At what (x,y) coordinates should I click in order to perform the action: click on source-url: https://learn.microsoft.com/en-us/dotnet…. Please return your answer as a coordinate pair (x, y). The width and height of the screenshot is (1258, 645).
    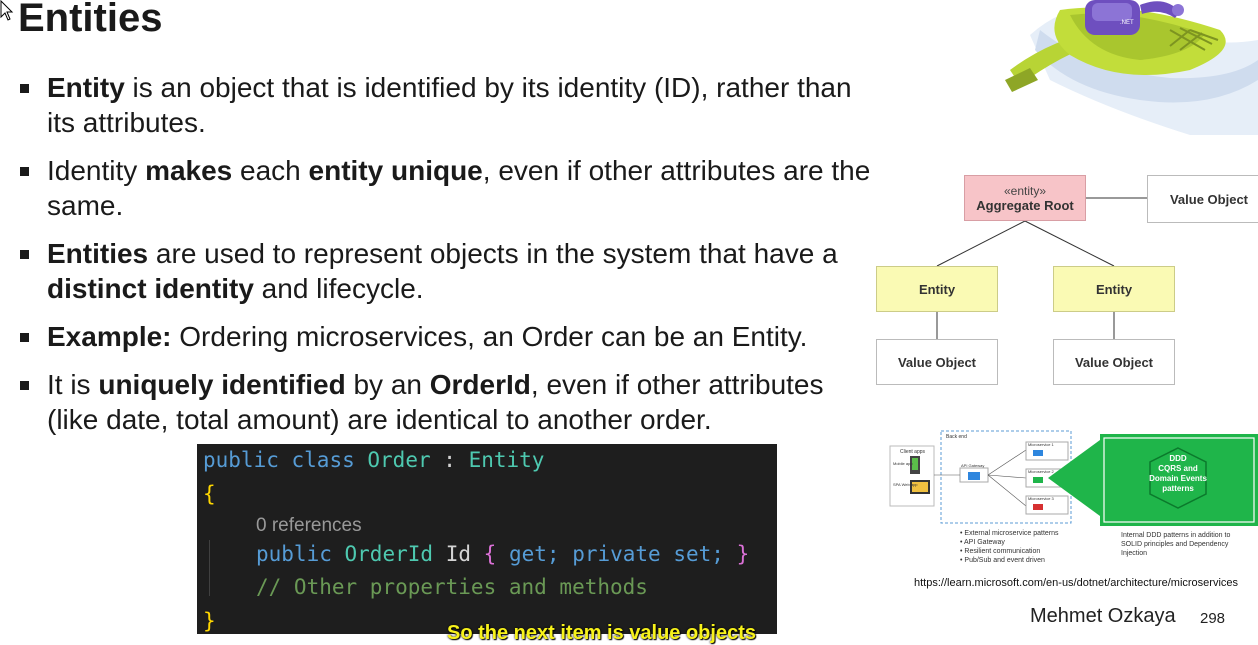
    Looking at the image, I should click on (1076, 583).